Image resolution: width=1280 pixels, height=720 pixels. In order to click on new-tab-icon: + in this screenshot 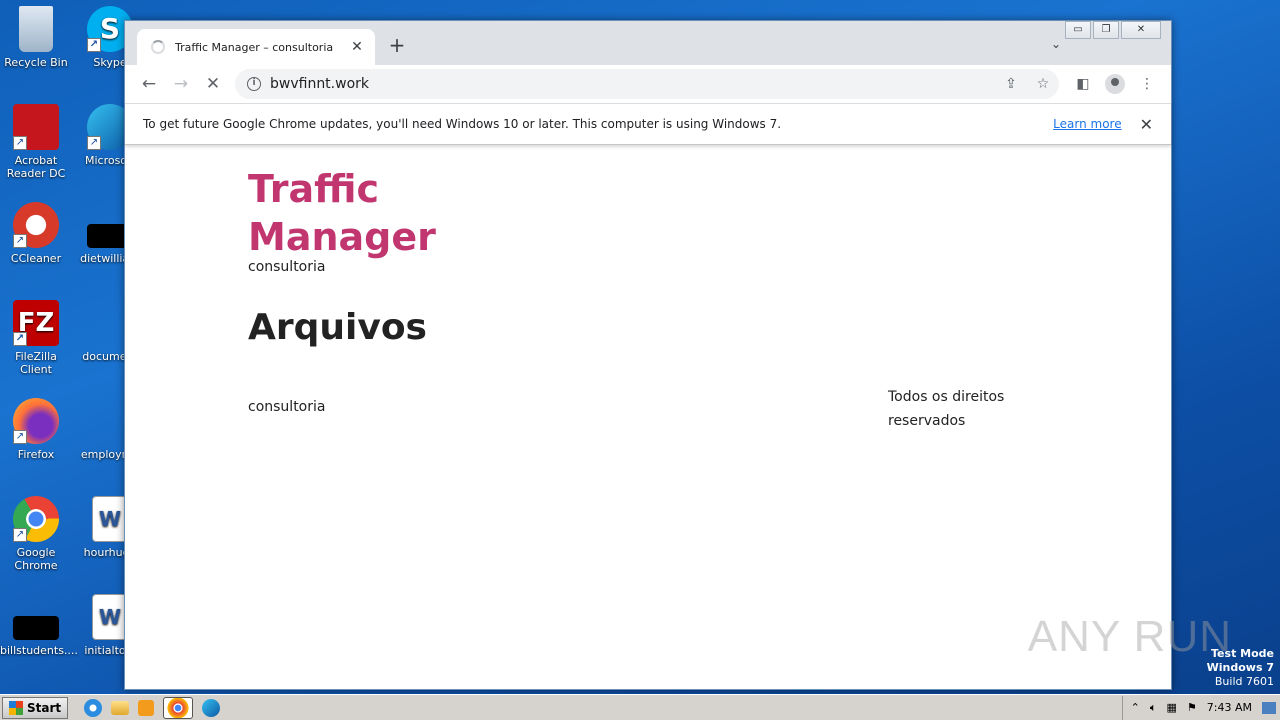, I will do `click(397, 45)`.